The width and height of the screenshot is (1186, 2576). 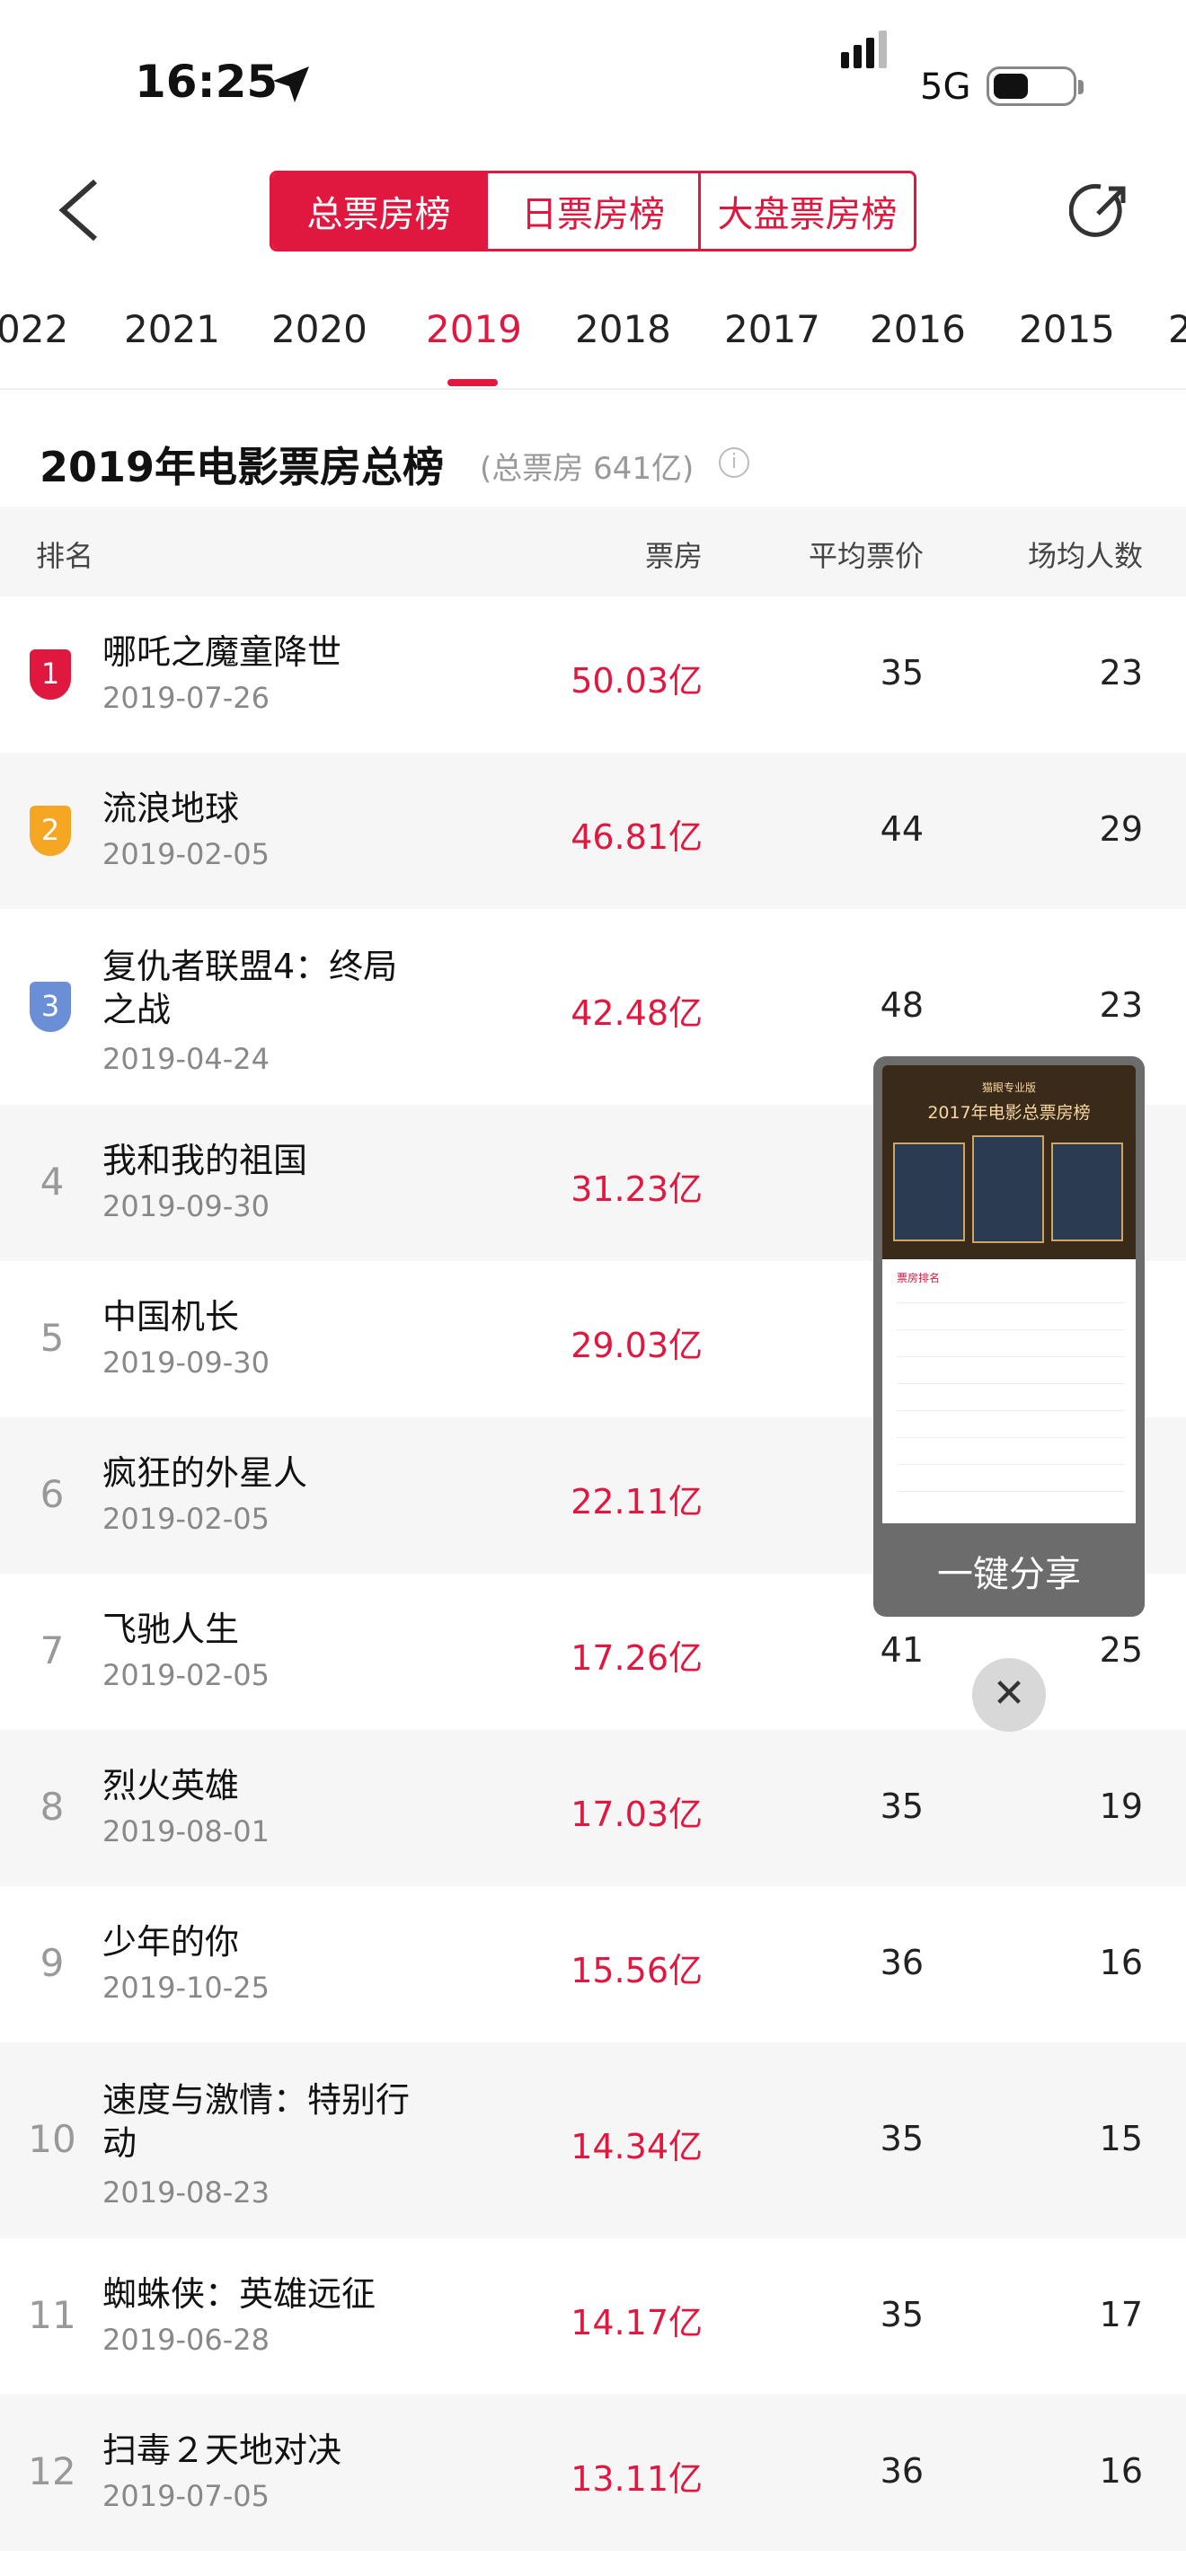 What do you see at coordinates (1121, 1650) in the screenshot?
I see `avg-people-value: 25` at bounding box center [1121, 1650].